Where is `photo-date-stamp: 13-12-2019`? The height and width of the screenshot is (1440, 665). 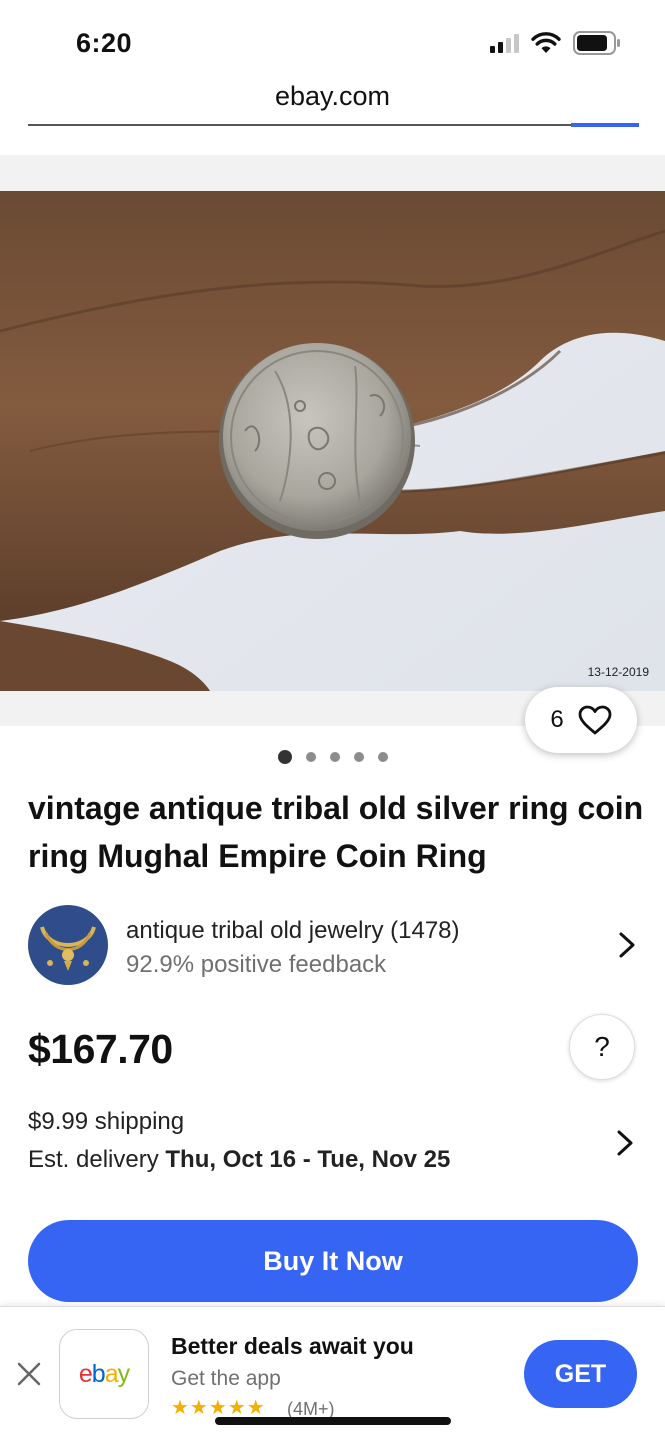
photo-date-stamp: 13-12-2019 is located at coordinates (618, 672).